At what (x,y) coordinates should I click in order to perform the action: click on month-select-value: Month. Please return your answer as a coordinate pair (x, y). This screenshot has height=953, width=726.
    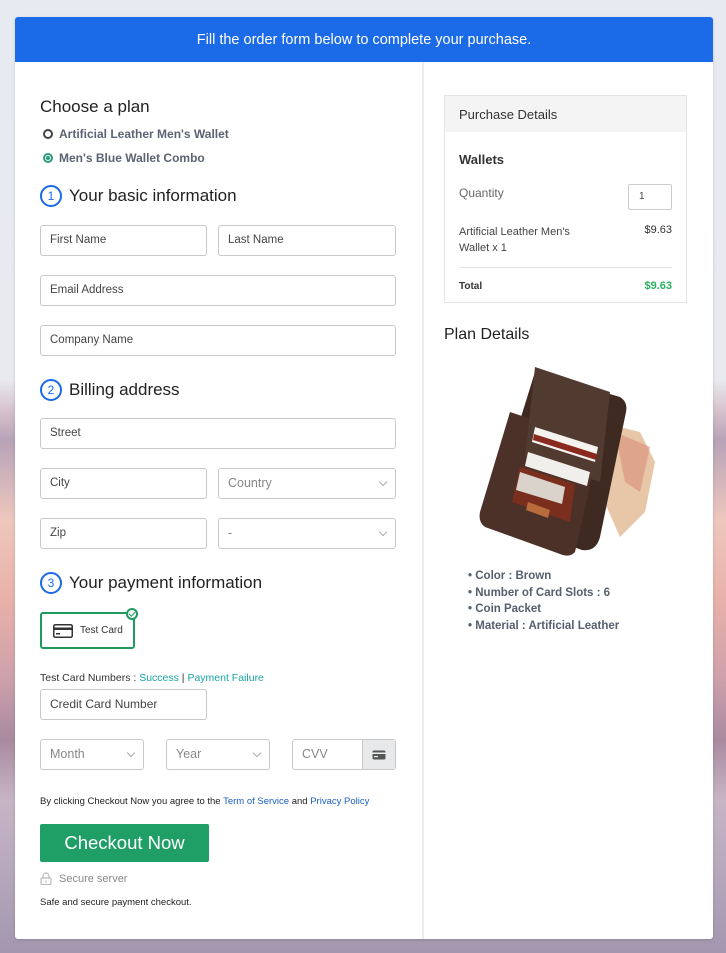
    Looking at the image, I should click on (67, 754).